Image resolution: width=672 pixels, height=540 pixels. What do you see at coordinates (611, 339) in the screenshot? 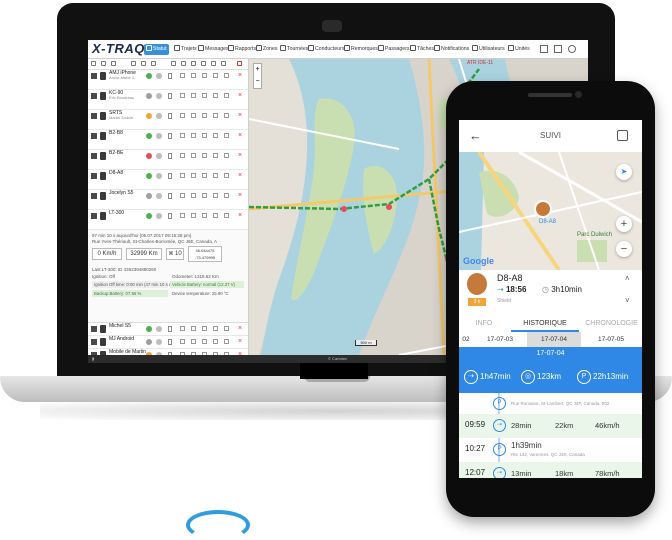
I see `date-item: 17-07-05` at bounding box center [611, 339].